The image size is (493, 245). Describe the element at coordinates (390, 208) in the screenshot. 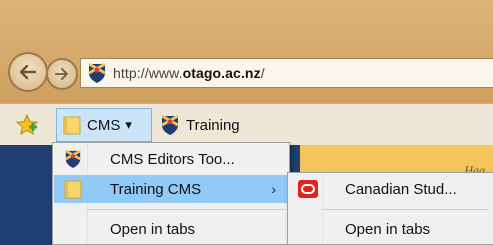

I see `training-cms-submenu: Canadian Stud... Open in tabs` at that location.